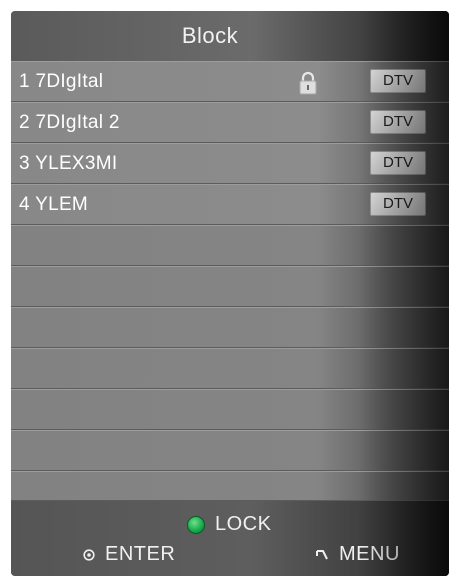 Image resolution: width=461 pixels, height=585 pixels. Describe the element at coordinates (230, 163) in the screenshot. I see `channel-row-3: 3 YLEX3MI DTV` at that location.